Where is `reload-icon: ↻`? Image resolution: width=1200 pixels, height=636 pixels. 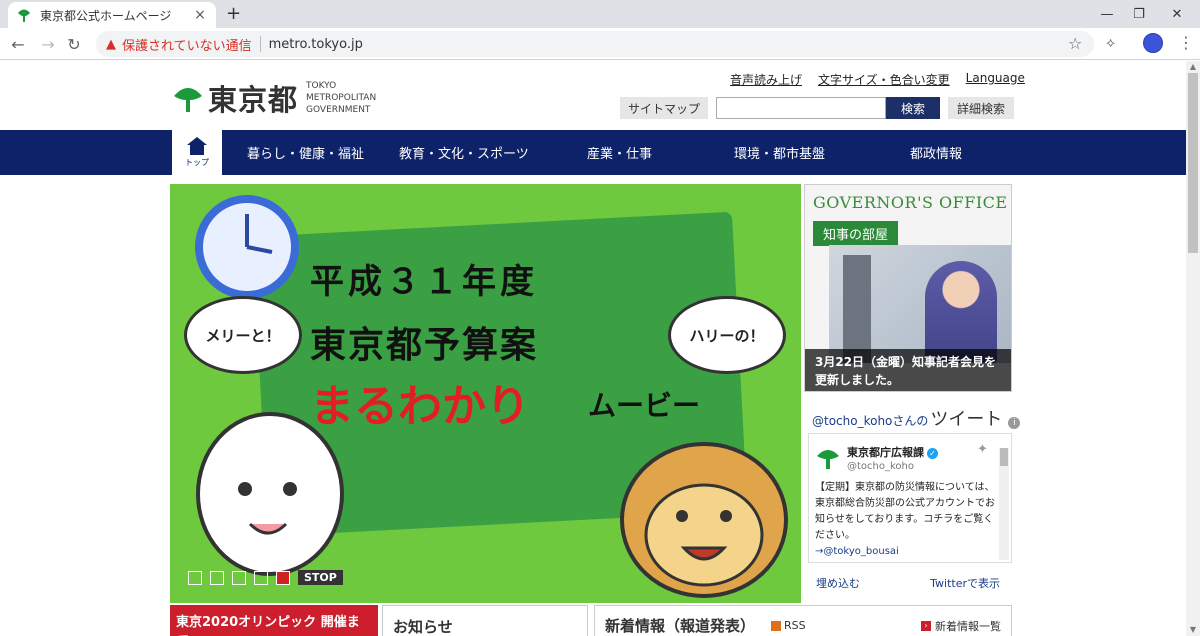 reload-icon: ↻ is located at coordinates (74, 44).